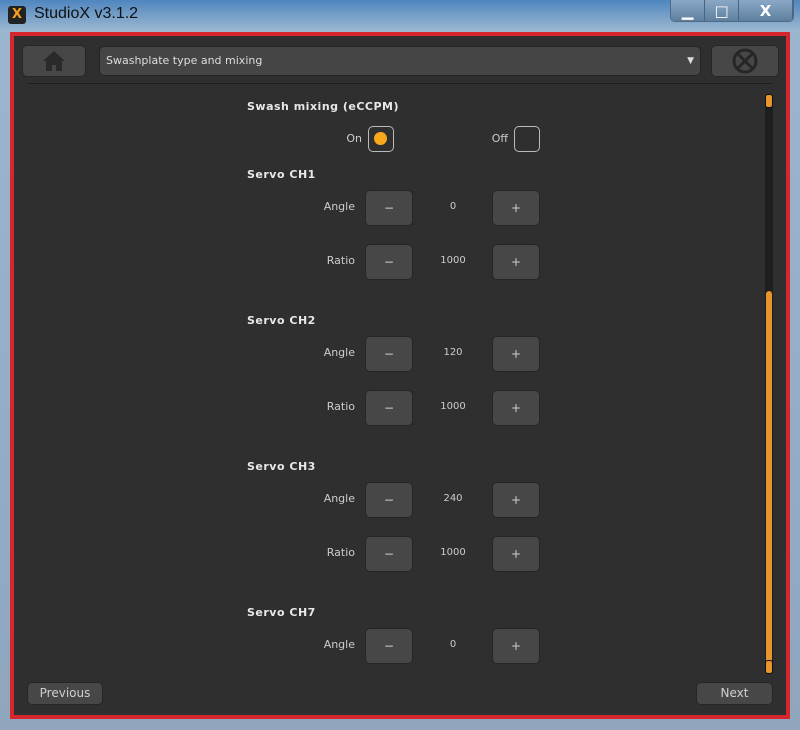  Describe the element at coordinates (281, 320) in the screenshot. I see `servo-heading: Servo CH2` at that location.